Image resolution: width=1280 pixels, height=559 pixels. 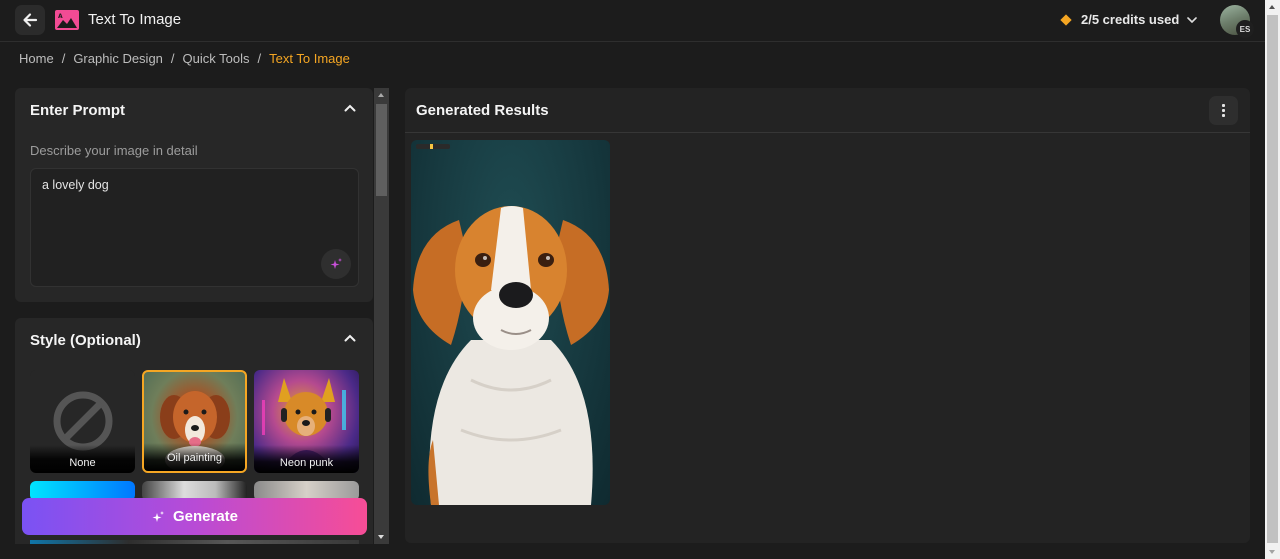 I want to click on watermark-badge, so click(x=433, y=146).